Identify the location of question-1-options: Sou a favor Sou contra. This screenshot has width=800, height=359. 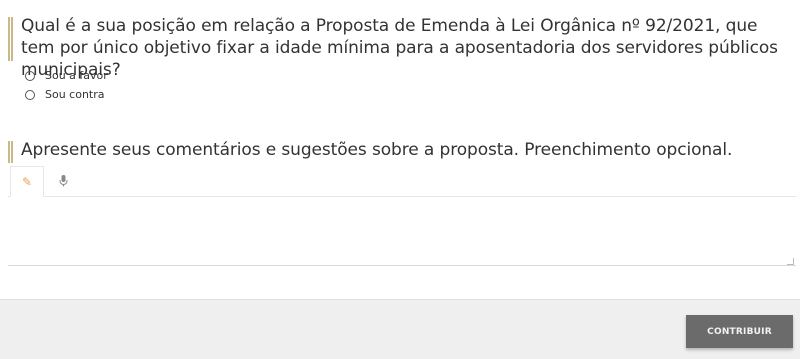
(66, 85).